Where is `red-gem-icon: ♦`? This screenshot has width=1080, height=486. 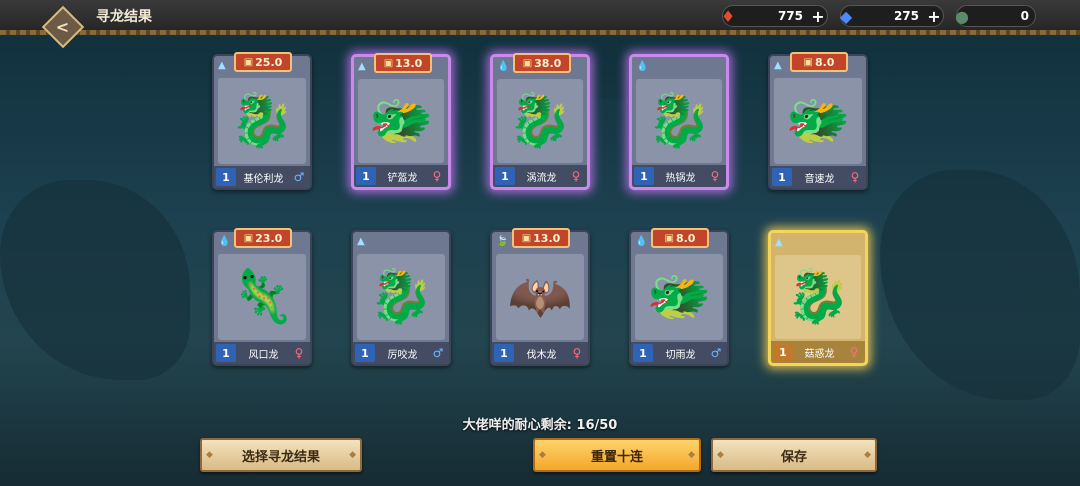
red-gem-icon: ♦ is located at coordinates (728, 16).